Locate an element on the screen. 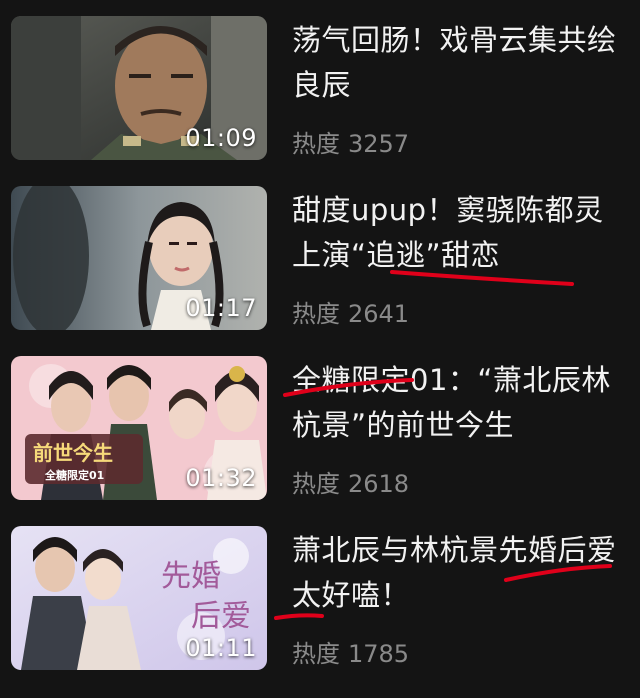  video-duration: 01:32 is located at coordinates (221, 478).